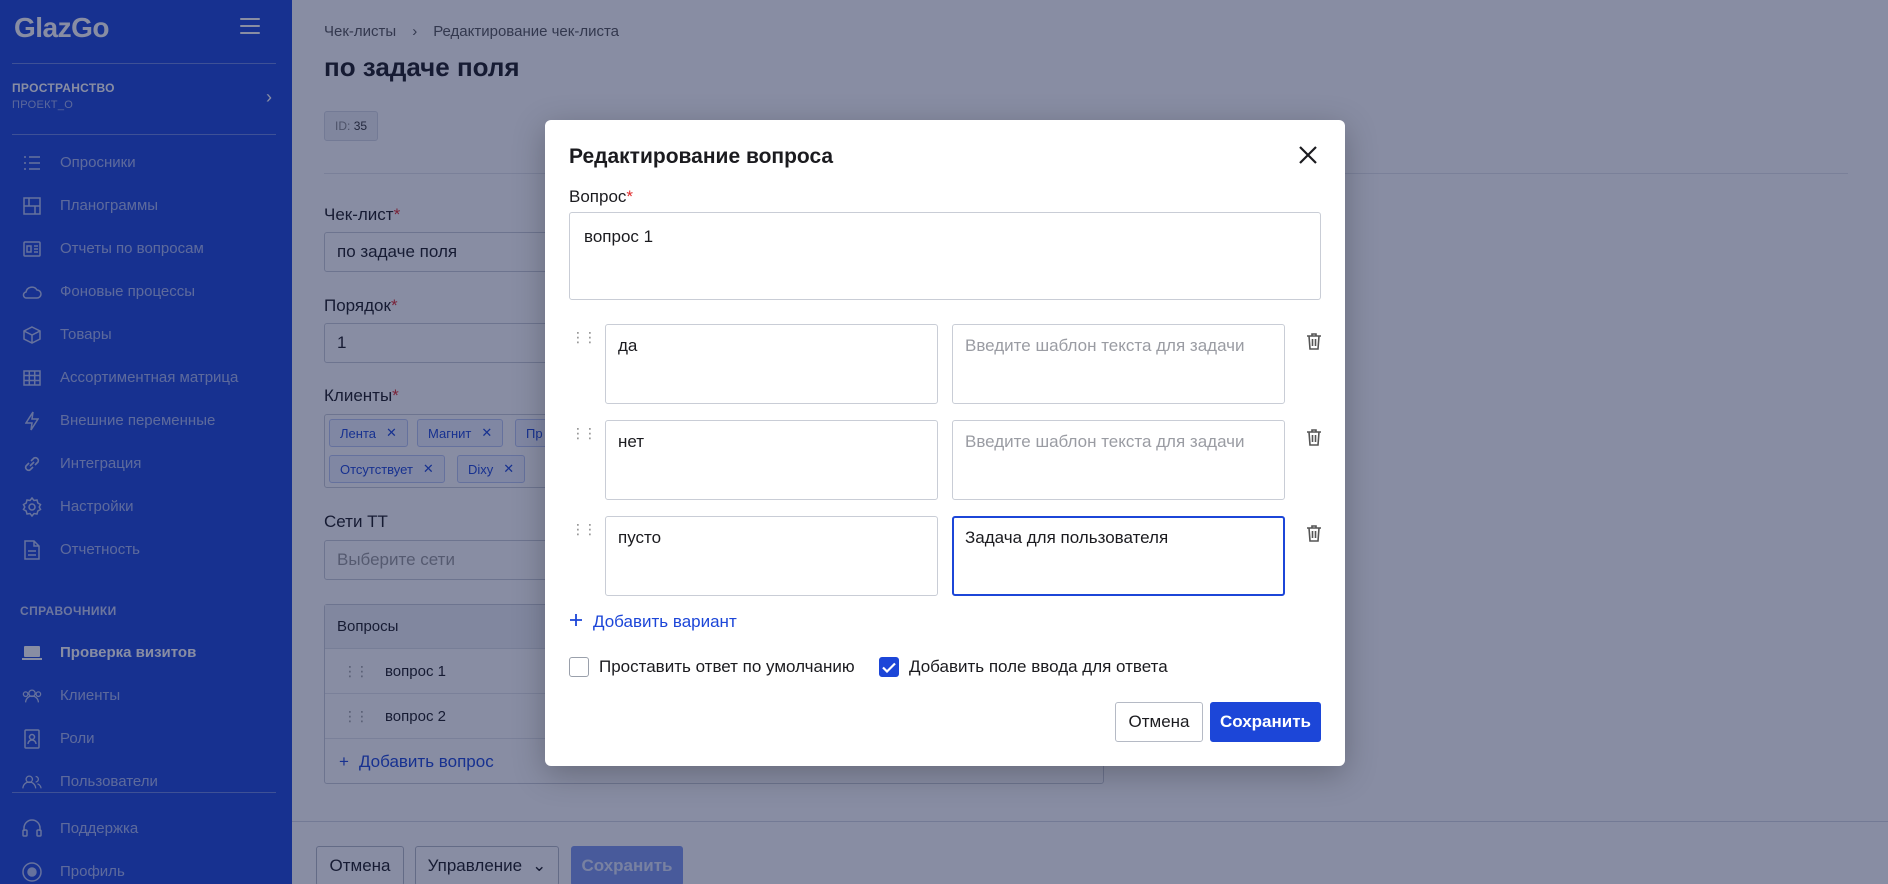  I want to click on answer-input: нет, so click(771, 460).